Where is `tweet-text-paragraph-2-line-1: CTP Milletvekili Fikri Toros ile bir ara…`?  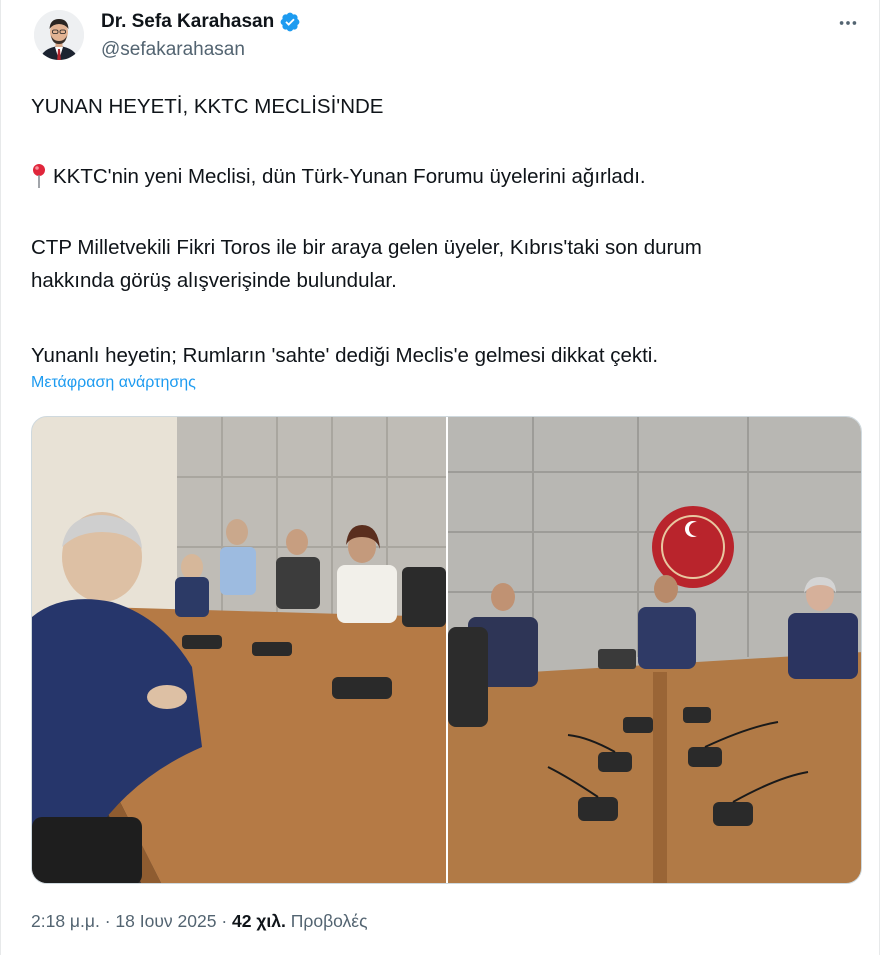 tweet-text-paragraph-2-line-1: CTP Milletvekili Fikri Toros ile bir ara… is located at coordinates (366, 247).